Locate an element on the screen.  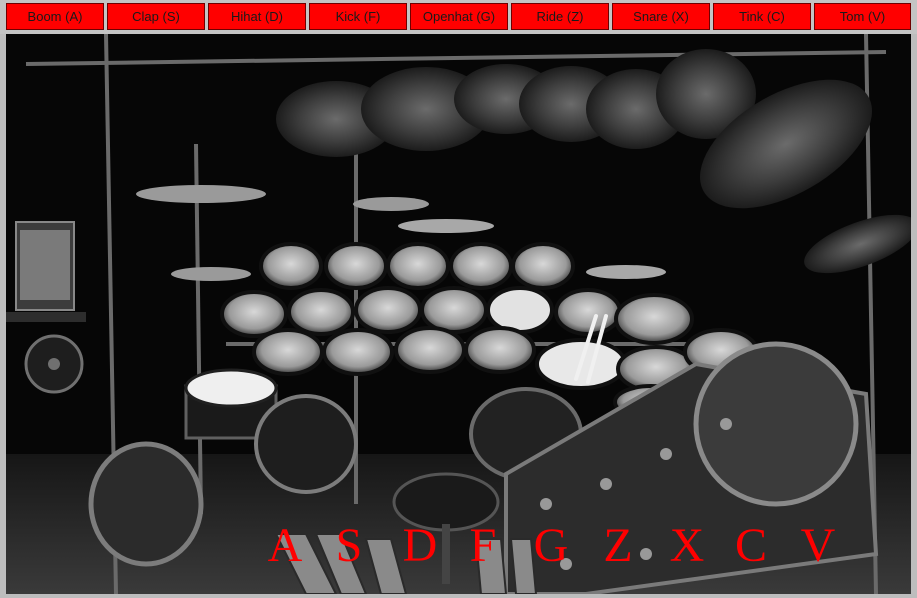
key-hint-s: S is located at coordinates (349, 545).